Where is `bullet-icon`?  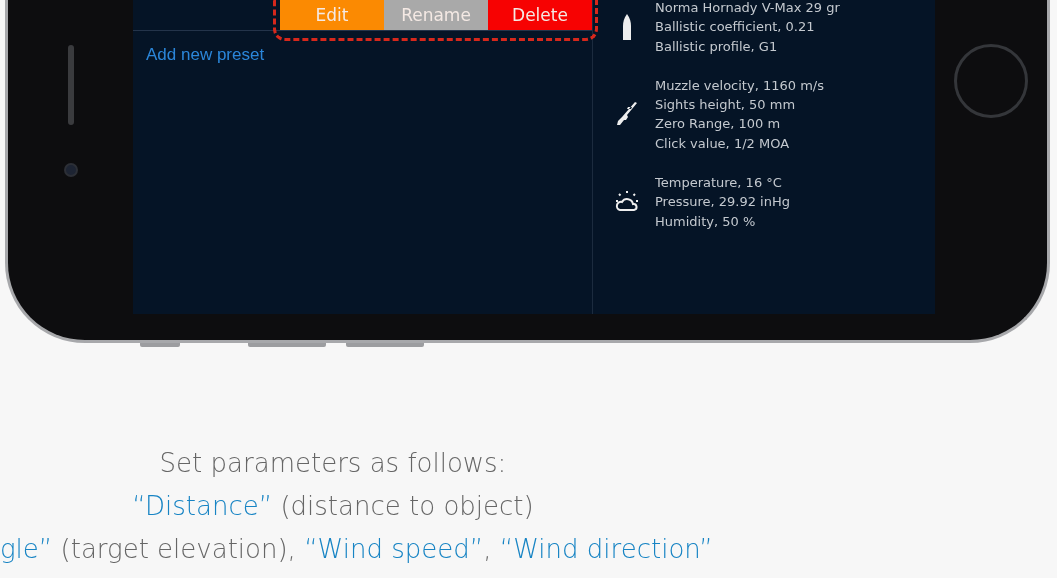 bullet-icon is located at coordinates (627, 26).